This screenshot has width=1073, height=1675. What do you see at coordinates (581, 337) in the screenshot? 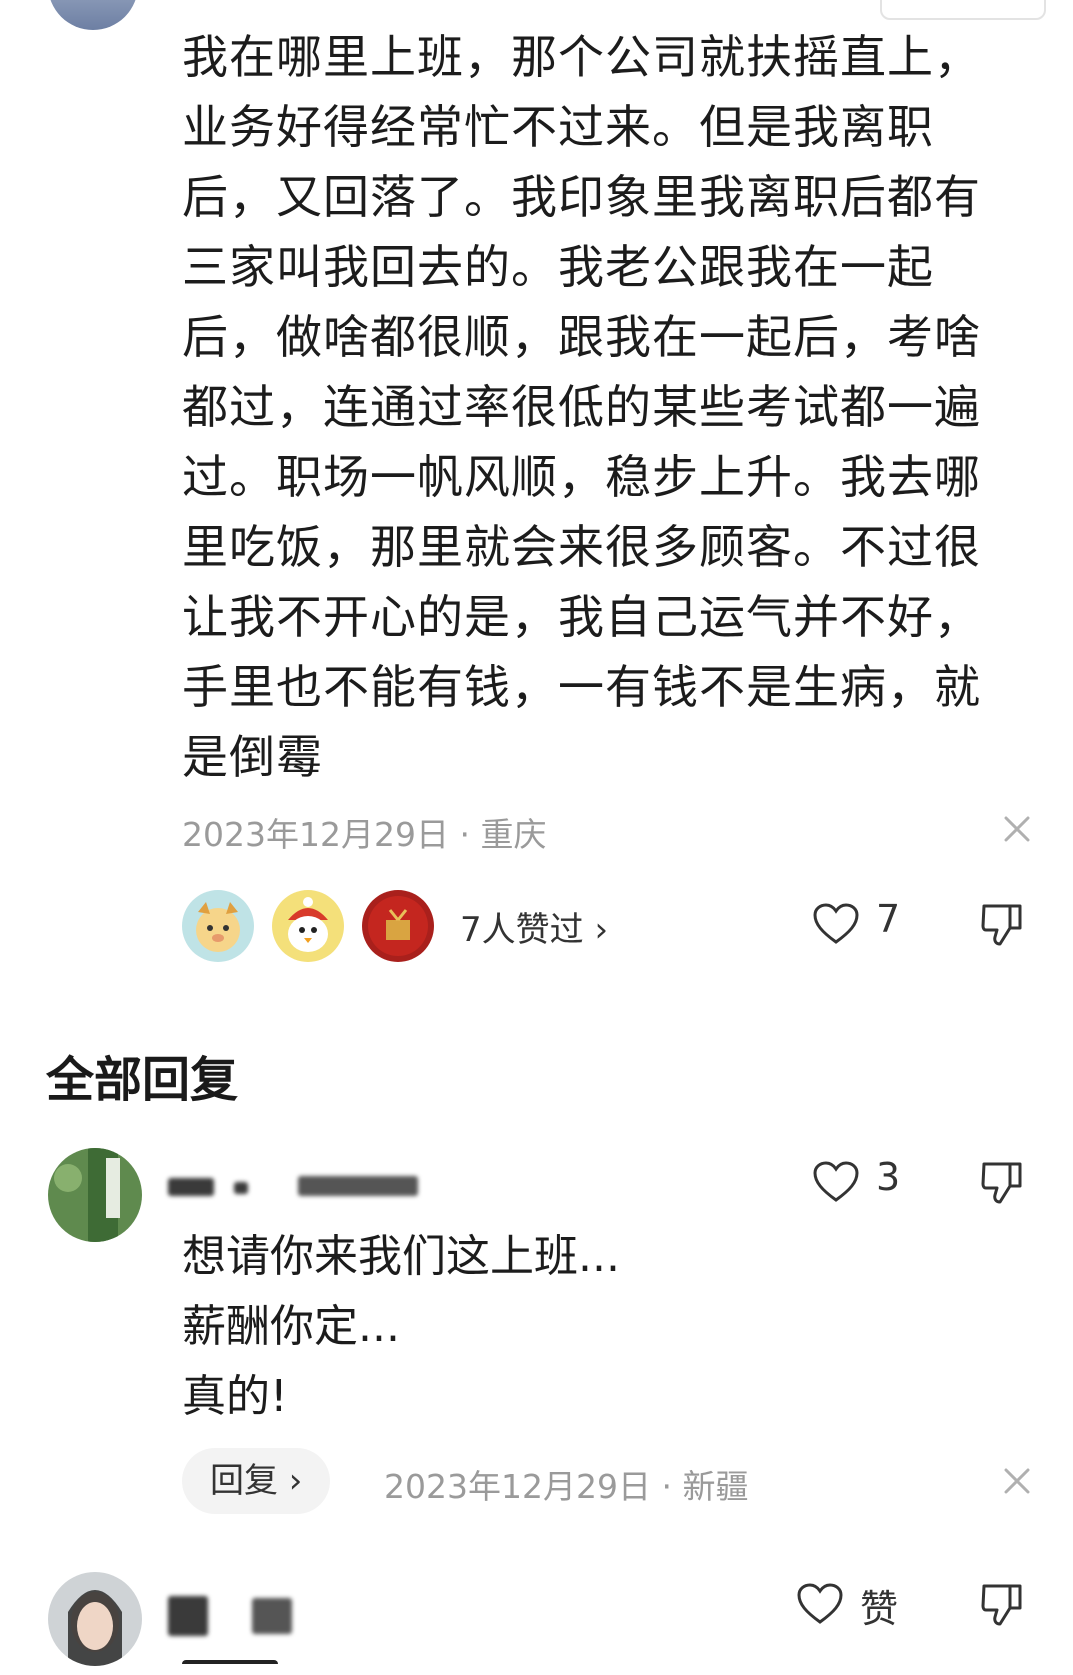
I see `comment-line: 后，做啥都很顺，跟我在一起后，考啥` at bounding box center [581, 337].